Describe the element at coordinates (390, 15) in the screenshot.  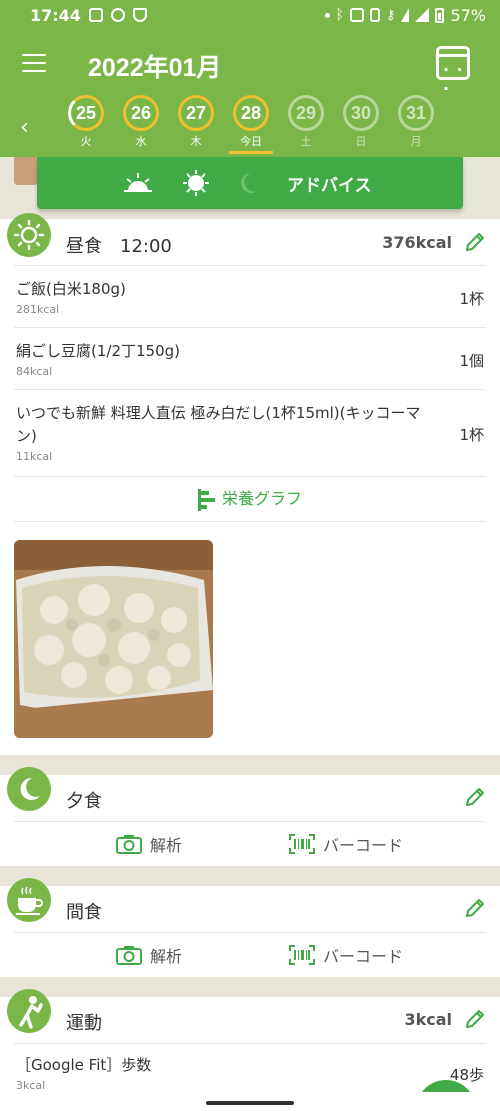
I see `key-icon: ⚷` at that location.